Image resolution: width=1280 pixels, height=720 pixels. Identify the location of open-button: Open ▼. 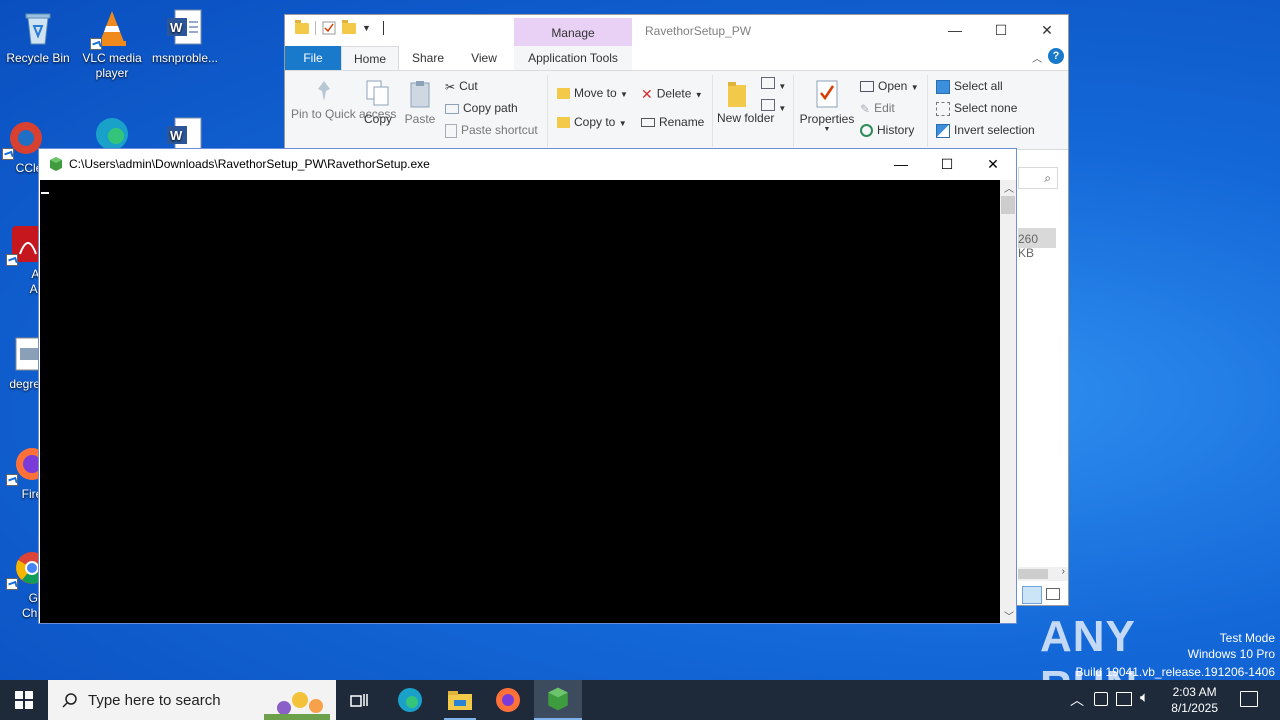
(889, 86).